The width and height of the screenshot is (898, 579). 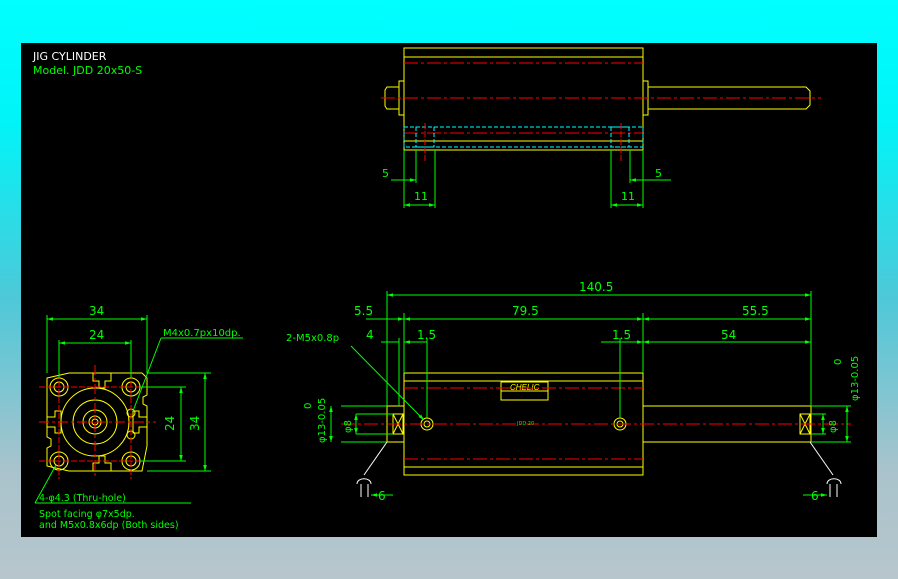 I want to click on flat-symbol-left, so click(x=364, y=481).